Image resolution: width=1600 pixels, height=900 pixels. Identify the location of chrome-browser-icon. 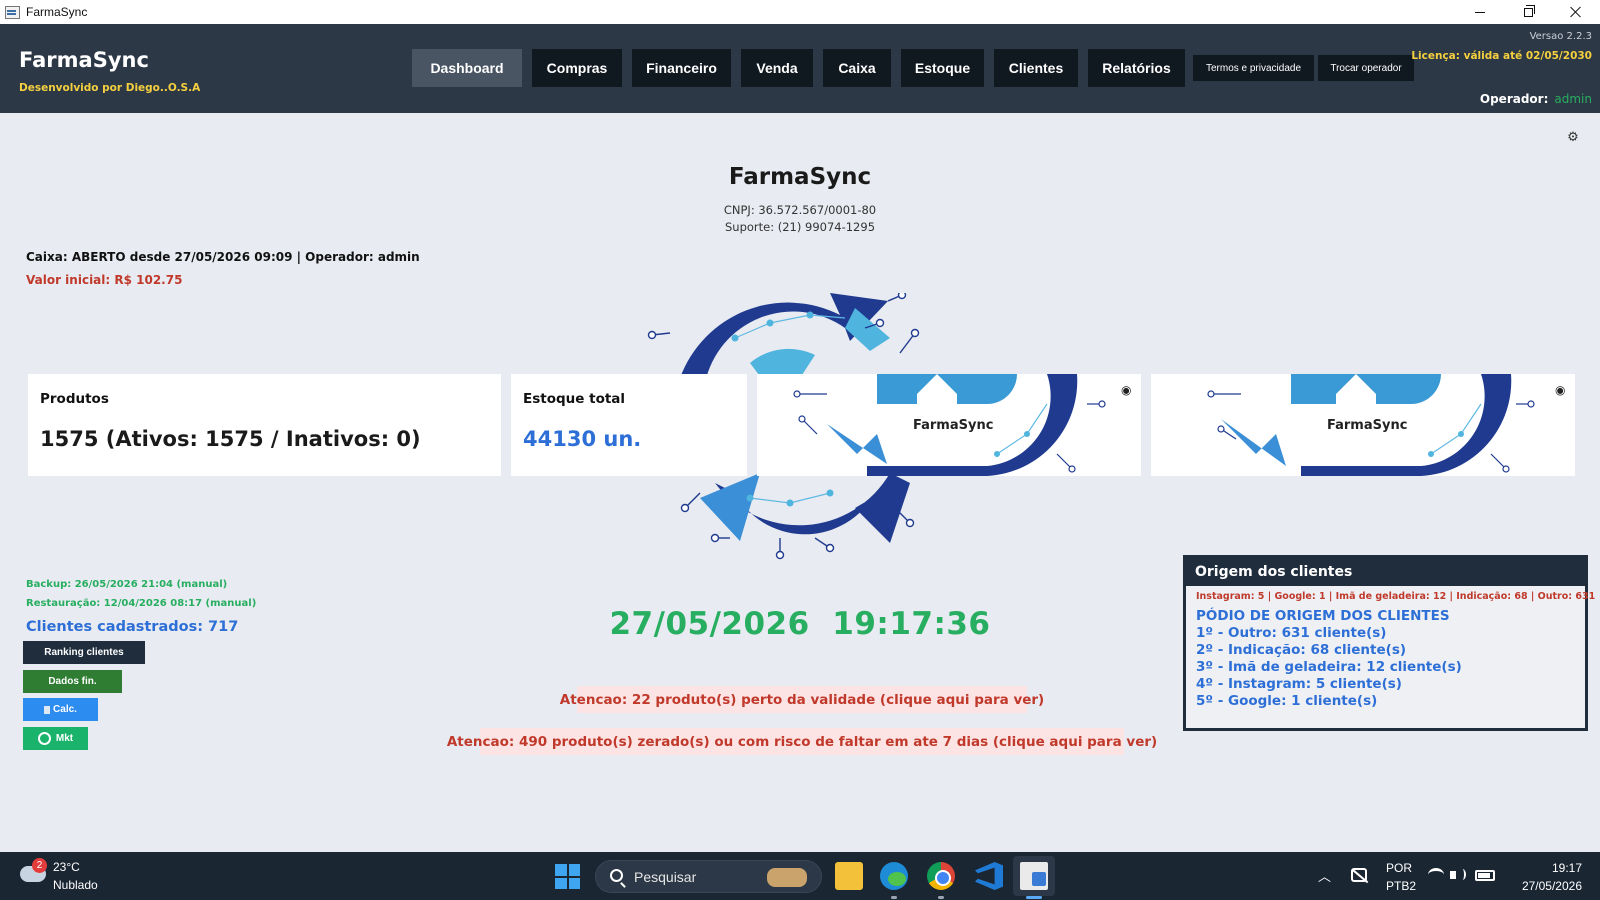
(941, 876).